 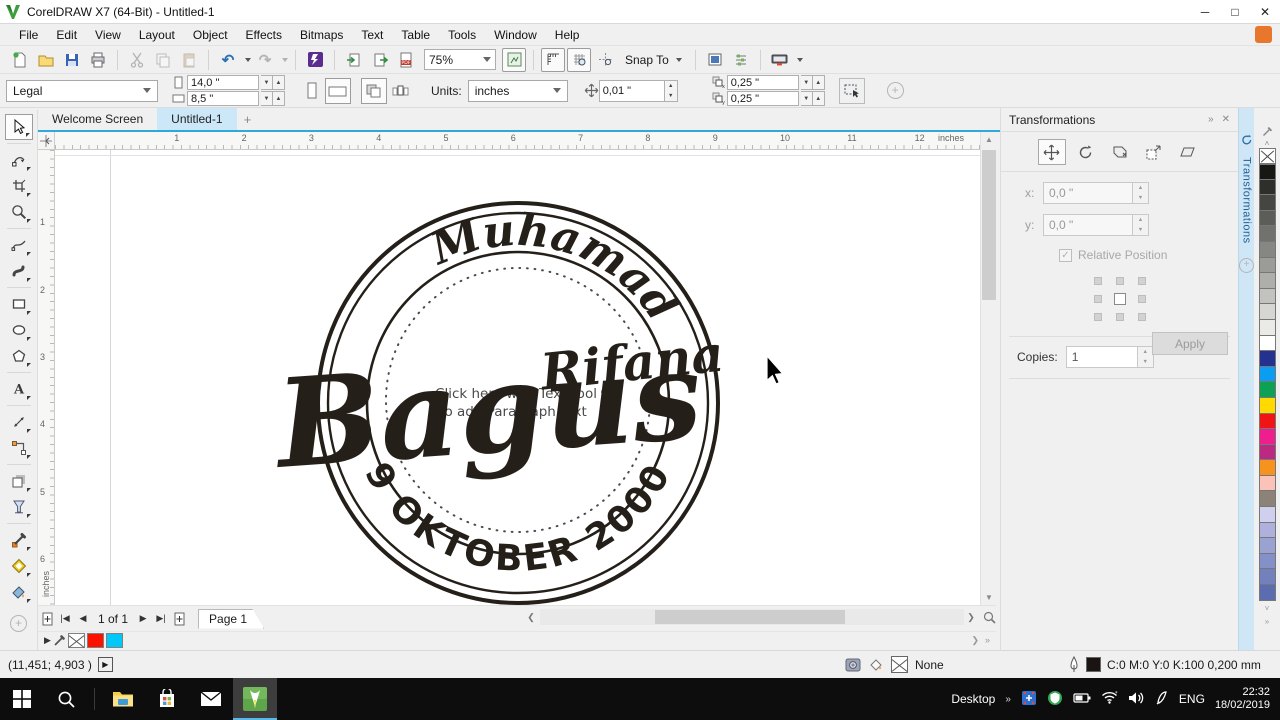 What do you see at coordinates (72, 60) in the screenshot?
I see `save-button` at bounding box center [72, 60].